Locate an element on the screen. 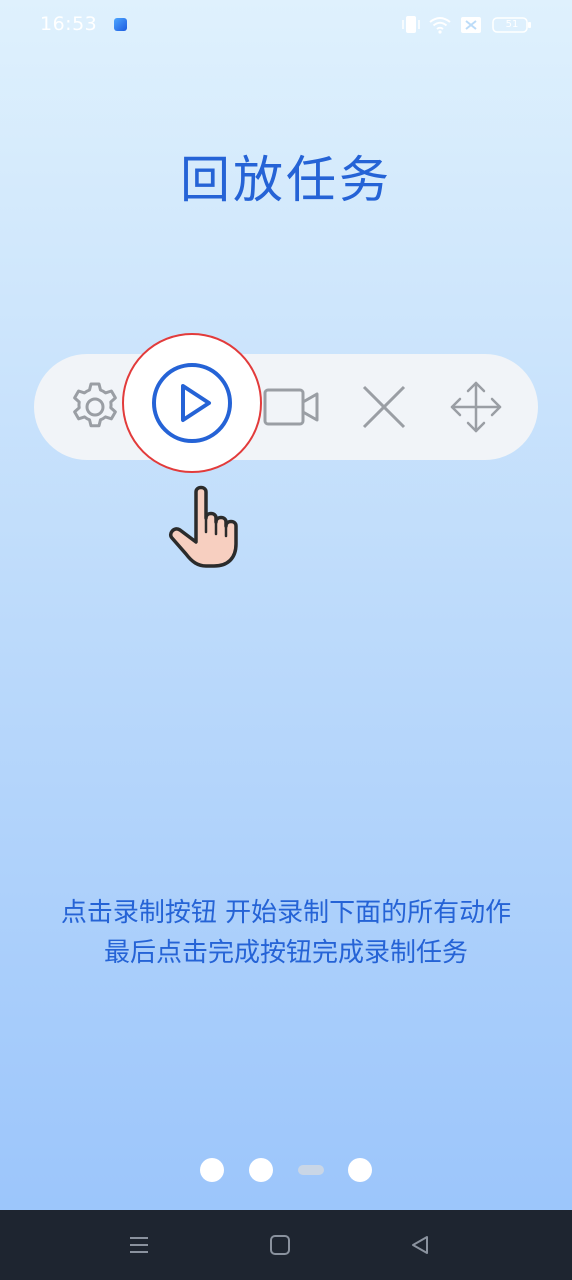 The image size is (572, 1280). home-square-icon is located at coordinates (280, 1245).